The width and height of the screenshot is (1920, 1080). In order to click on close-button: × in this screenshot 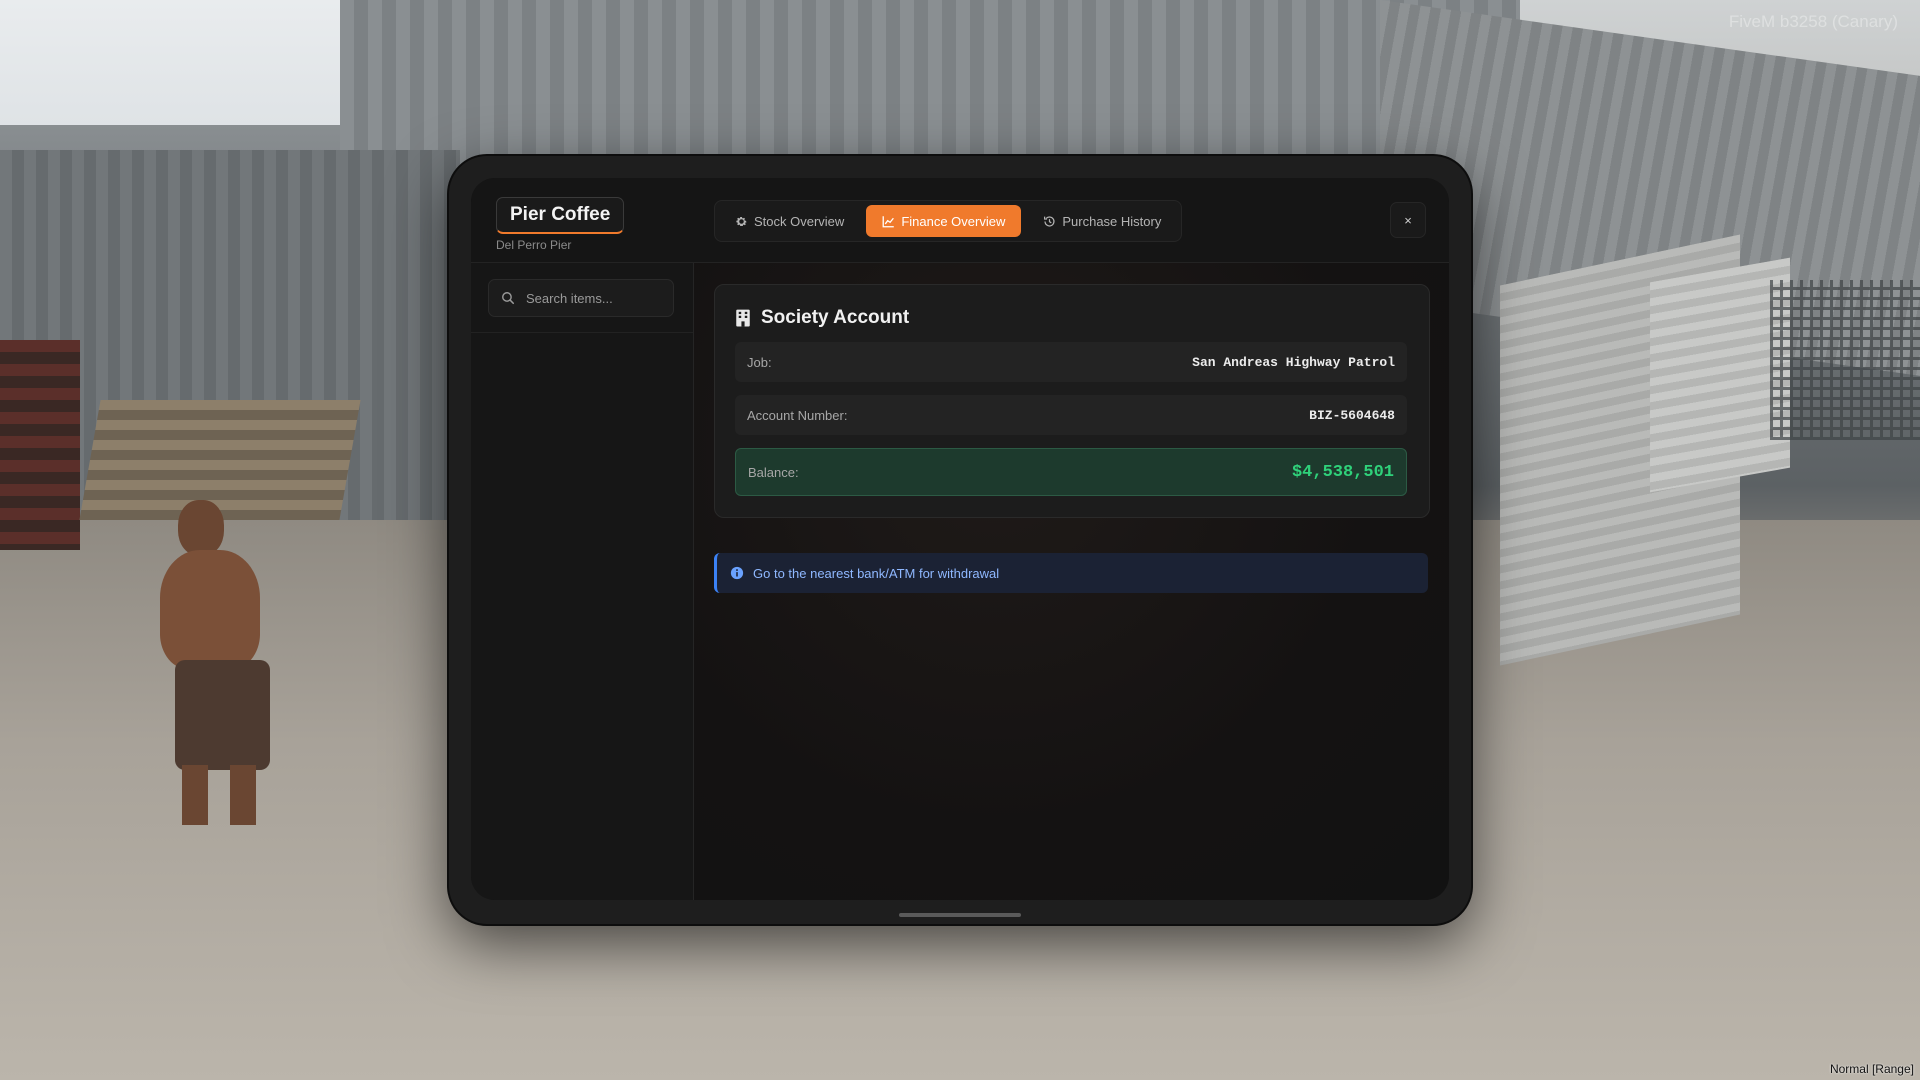, I will do `click(1408, 220)`.